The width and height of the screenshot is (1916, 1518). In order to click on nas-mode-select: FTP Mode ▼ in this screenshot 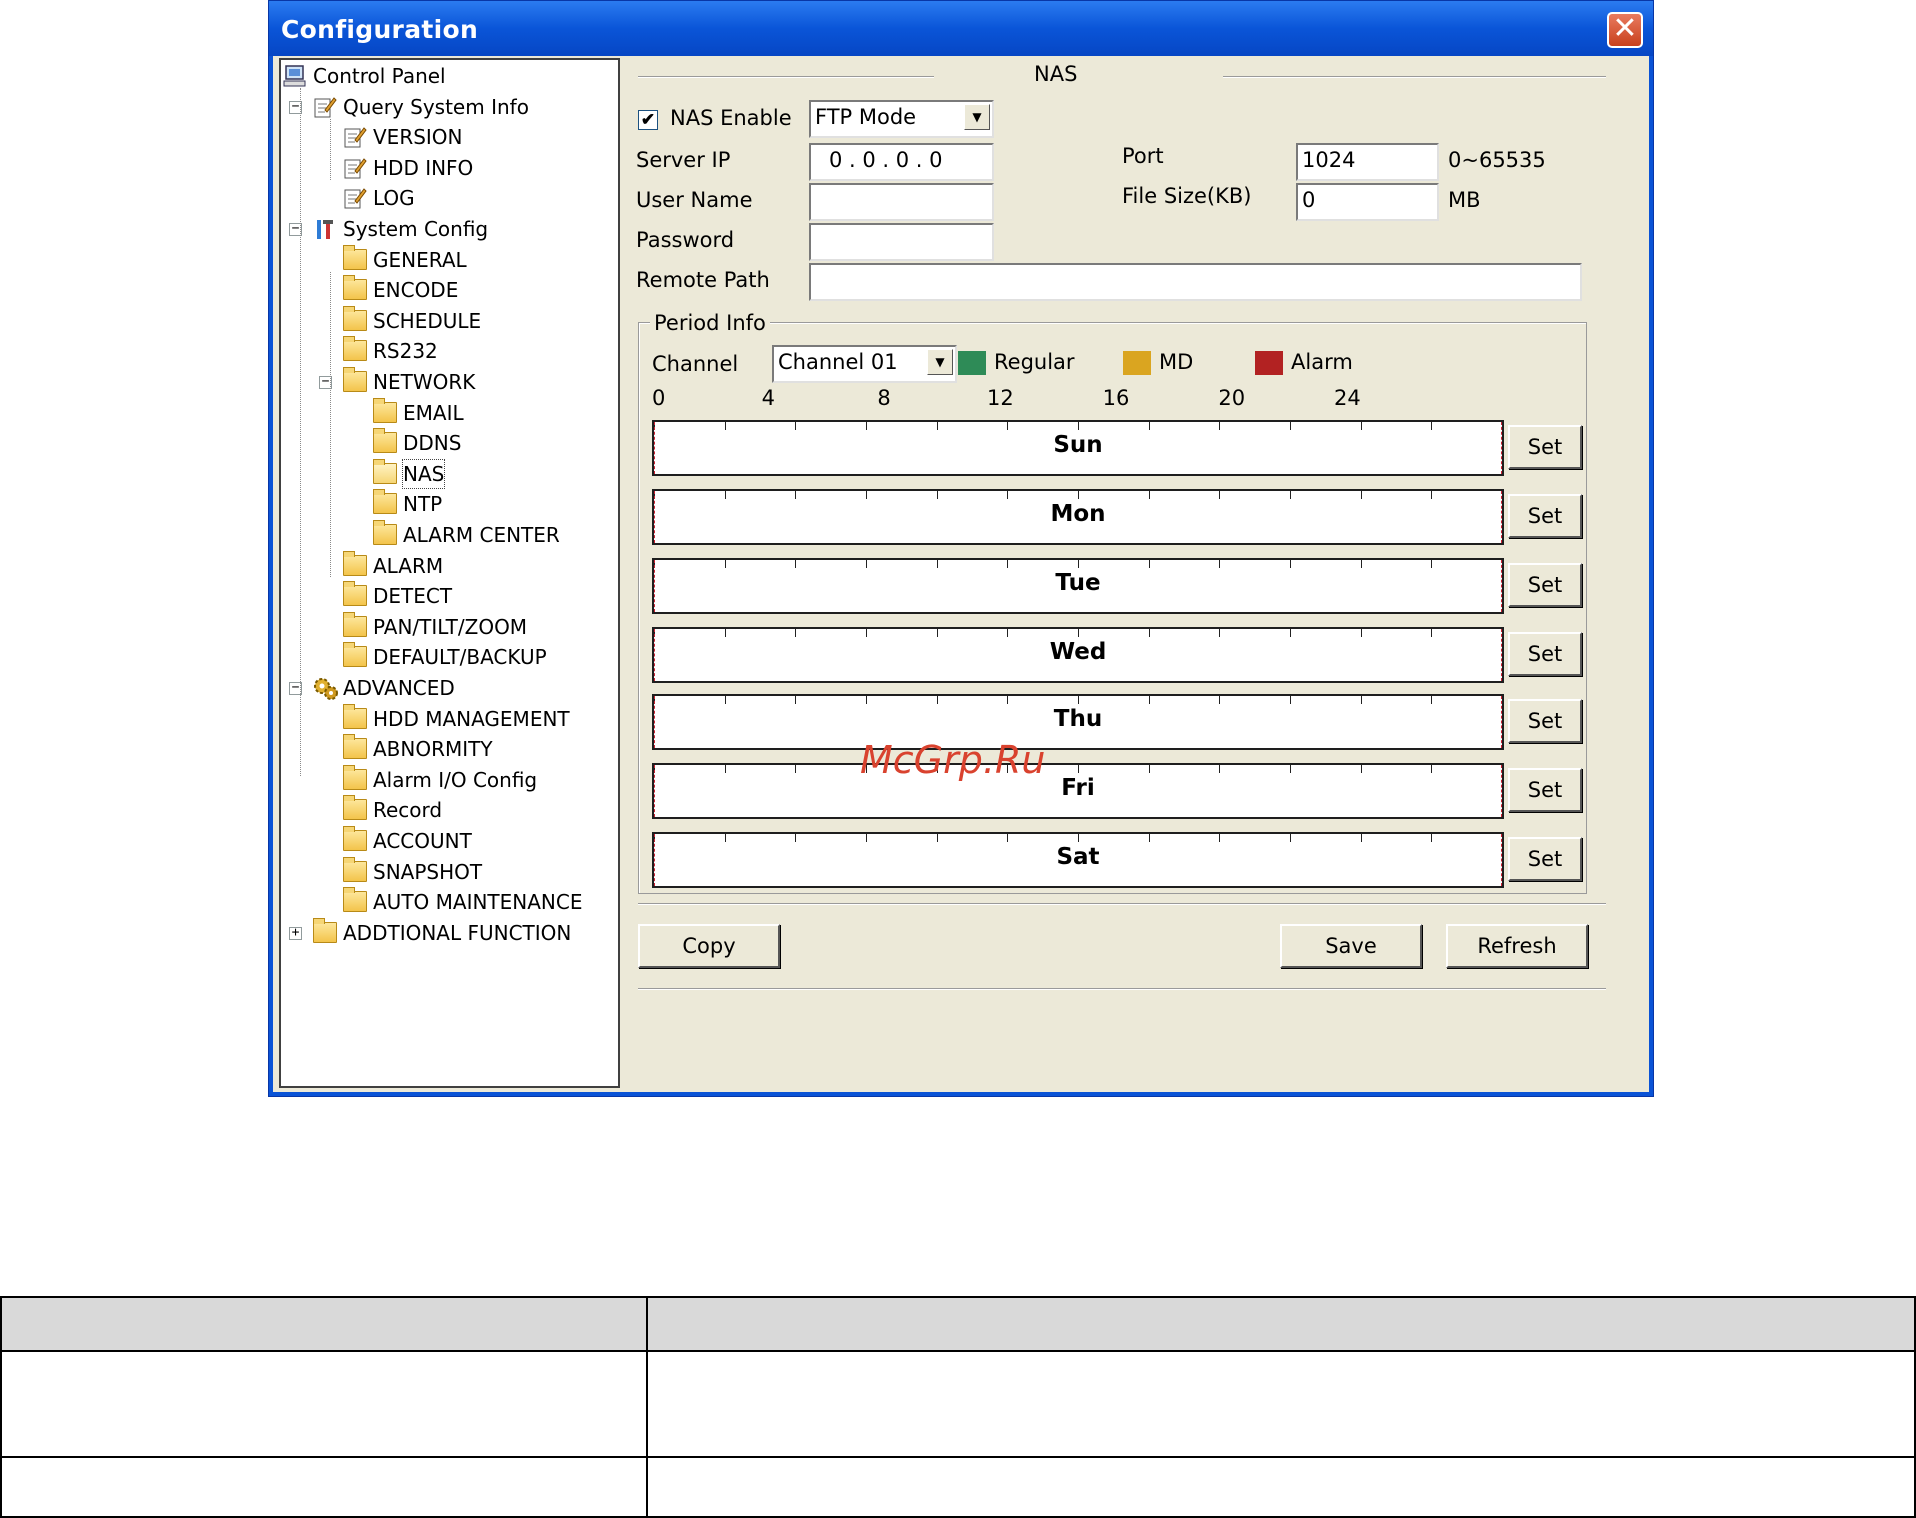, I will do `click(901, 119)`.